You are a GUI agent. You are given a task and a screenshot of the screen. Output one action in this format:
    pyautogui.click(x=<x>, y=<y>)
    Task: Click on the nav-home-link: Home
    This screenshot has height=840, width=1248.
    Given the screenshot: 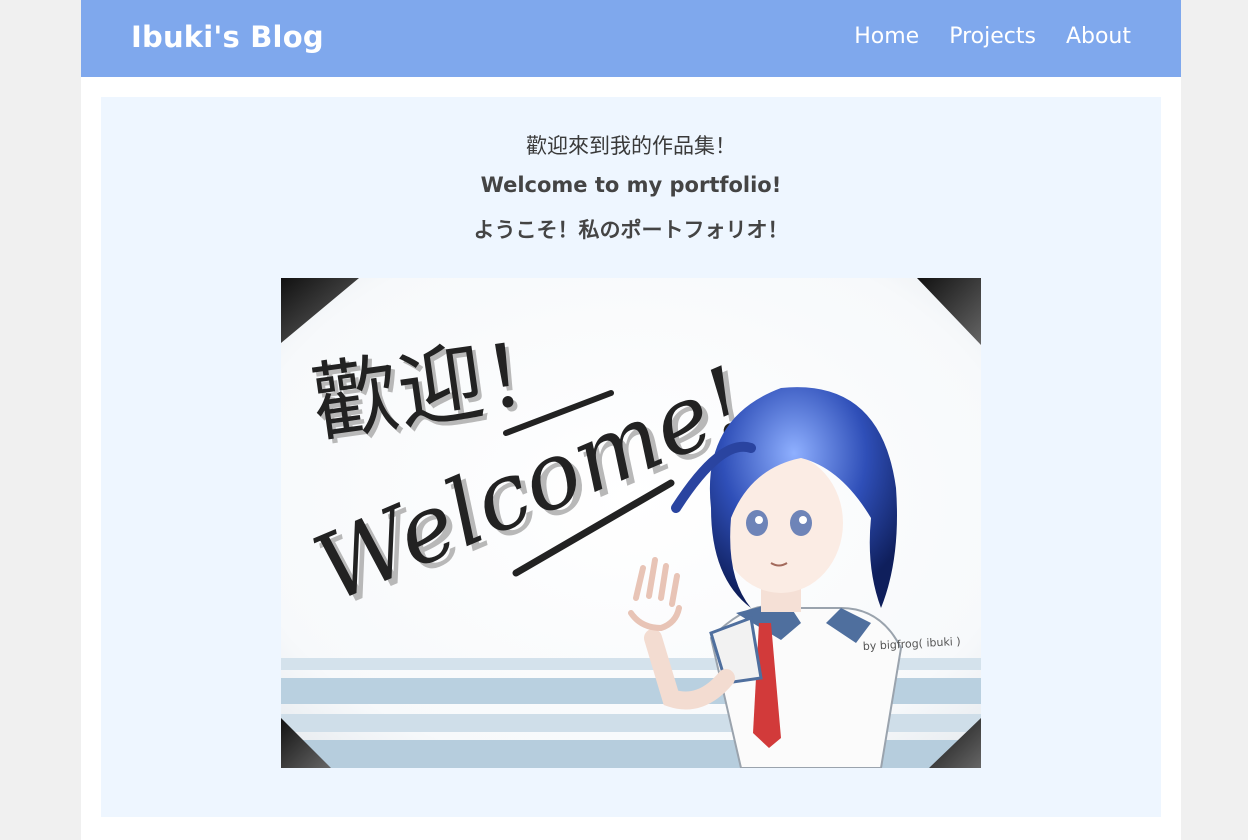 What is the action you would take?
    pyautogui.click(x=886, y=36)
    